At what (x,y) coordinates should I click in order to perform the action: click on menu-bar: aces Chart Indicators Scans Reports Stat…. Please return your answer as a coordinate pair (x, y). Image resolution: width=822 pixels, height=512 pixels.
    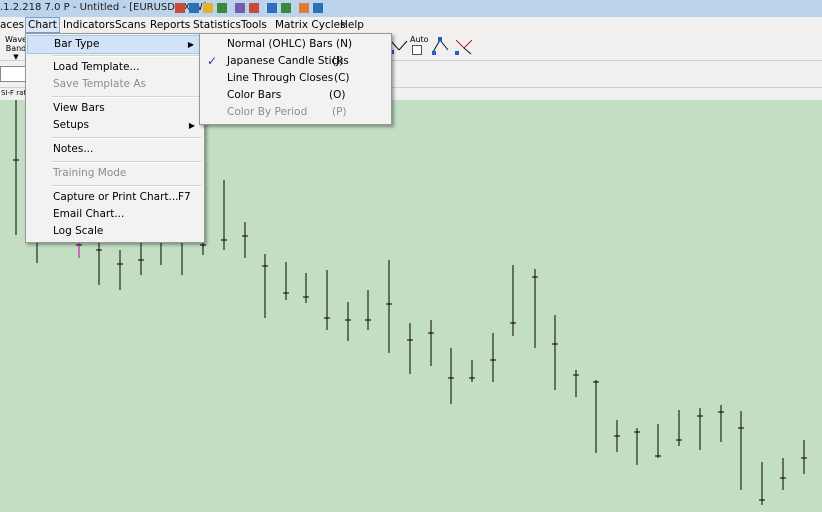
    Looking at the image, I should click on (411, 25).